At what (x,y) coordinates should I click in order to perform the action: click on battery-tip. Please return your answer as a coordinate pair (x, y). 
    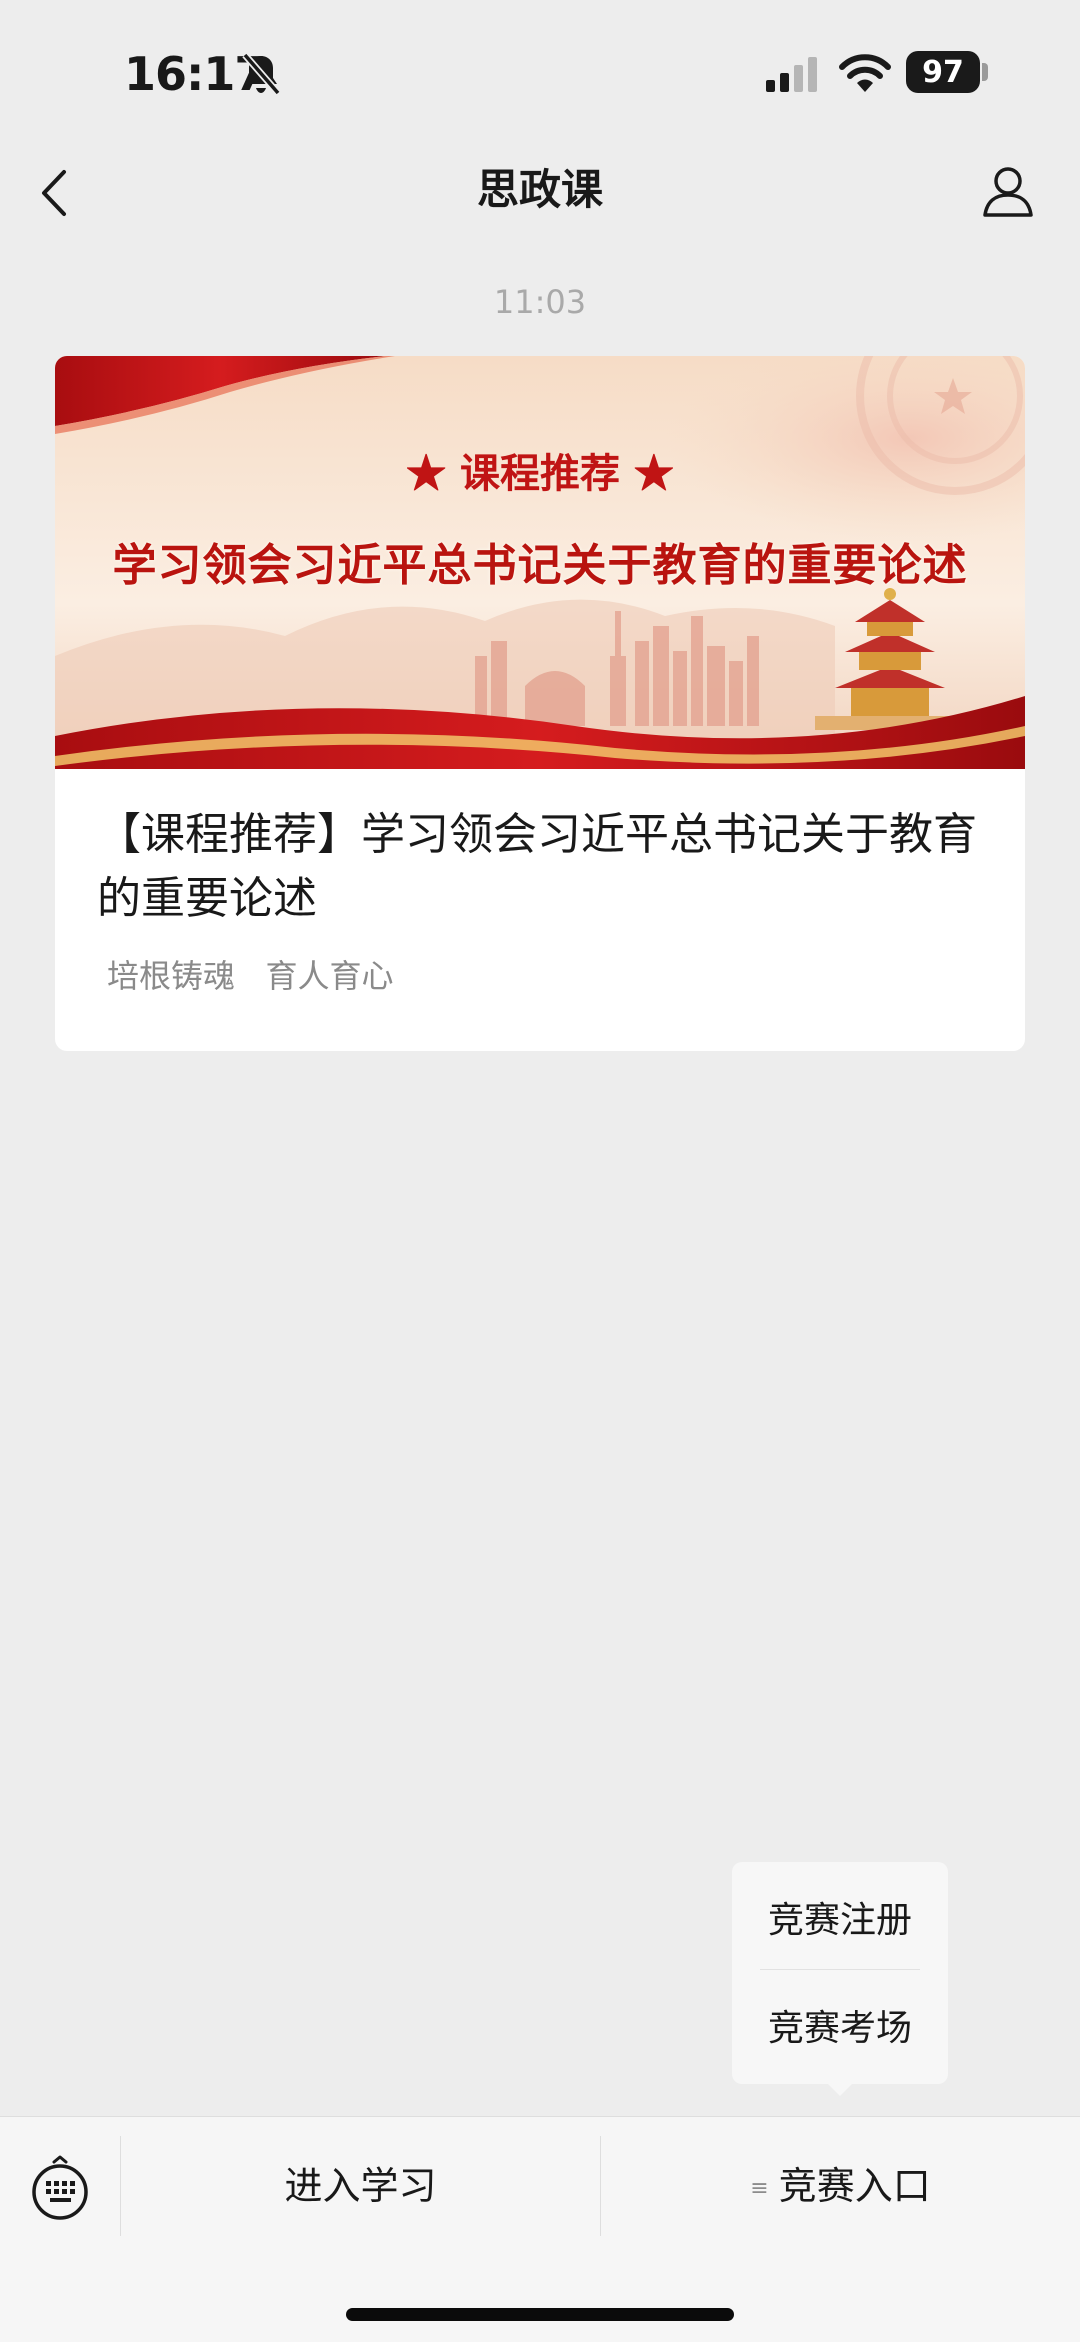
    Looking at the image, I should click on (985, 72).